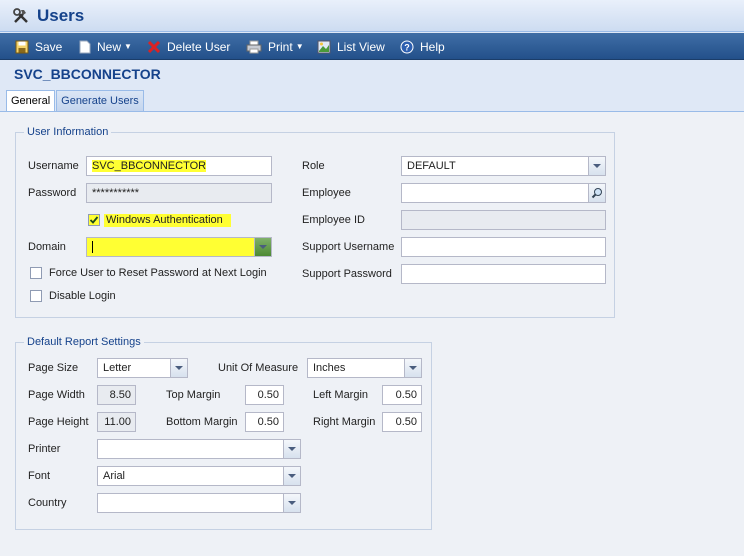  What do you see at coordinates (372, 16) in the screenshot?
I see `window-title-bar: Users` at bounding box center [372, 16].